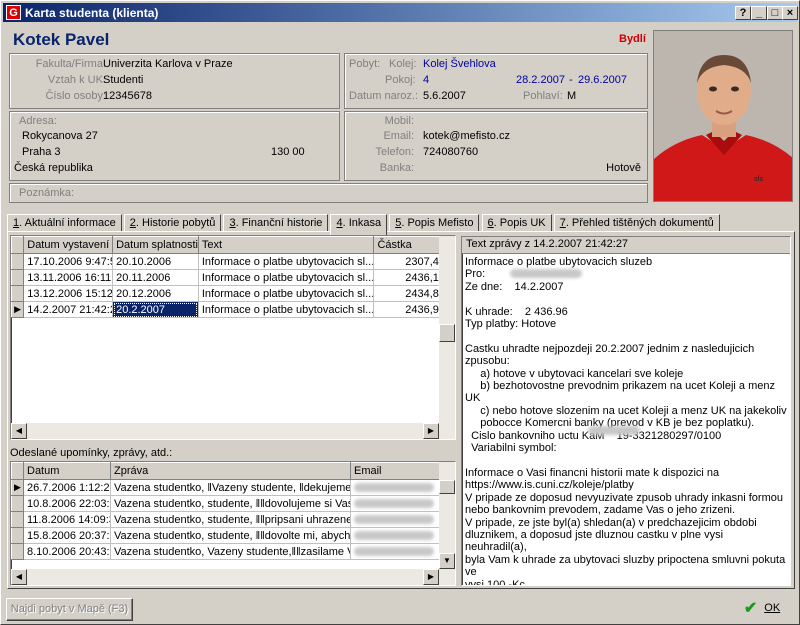  What do you see at coordinates (155, 261) in the screenshot?
I see `due-cell: 20.10.2006` at bounding box center [155, 261].